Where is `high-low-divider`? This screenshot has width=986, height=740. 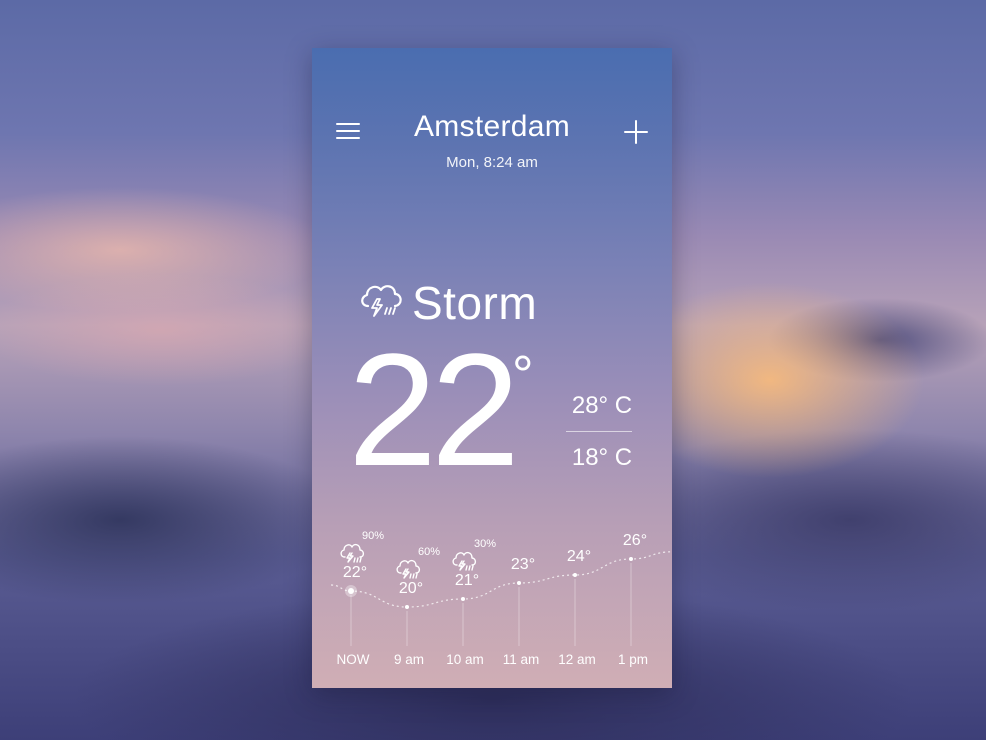 high-low-divider is located at coordinates (599, 431).